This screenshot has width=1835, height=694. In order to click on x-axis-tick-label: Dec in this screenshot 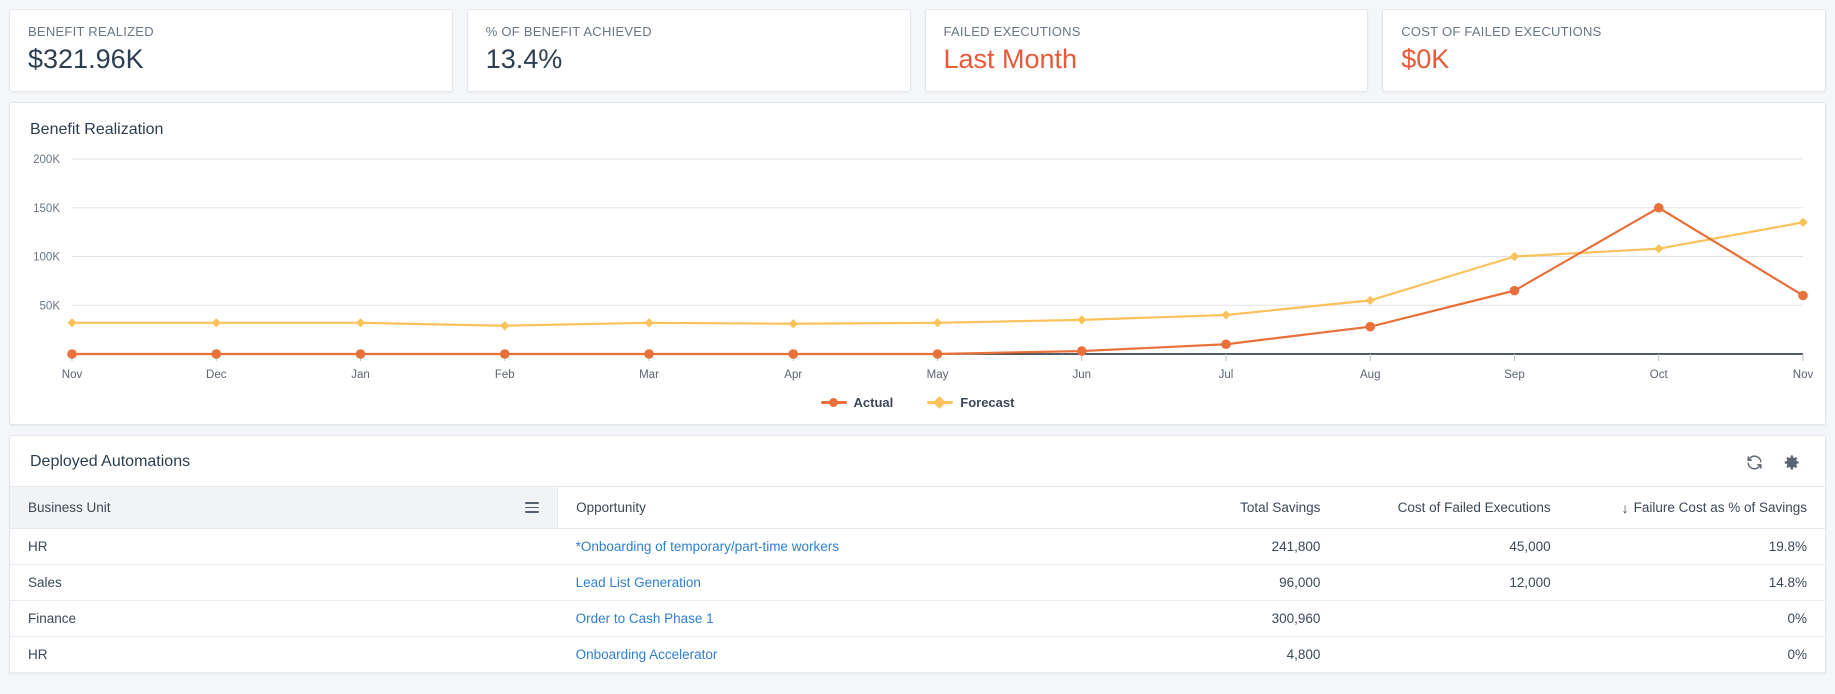, I will do `click(216, 375)`.